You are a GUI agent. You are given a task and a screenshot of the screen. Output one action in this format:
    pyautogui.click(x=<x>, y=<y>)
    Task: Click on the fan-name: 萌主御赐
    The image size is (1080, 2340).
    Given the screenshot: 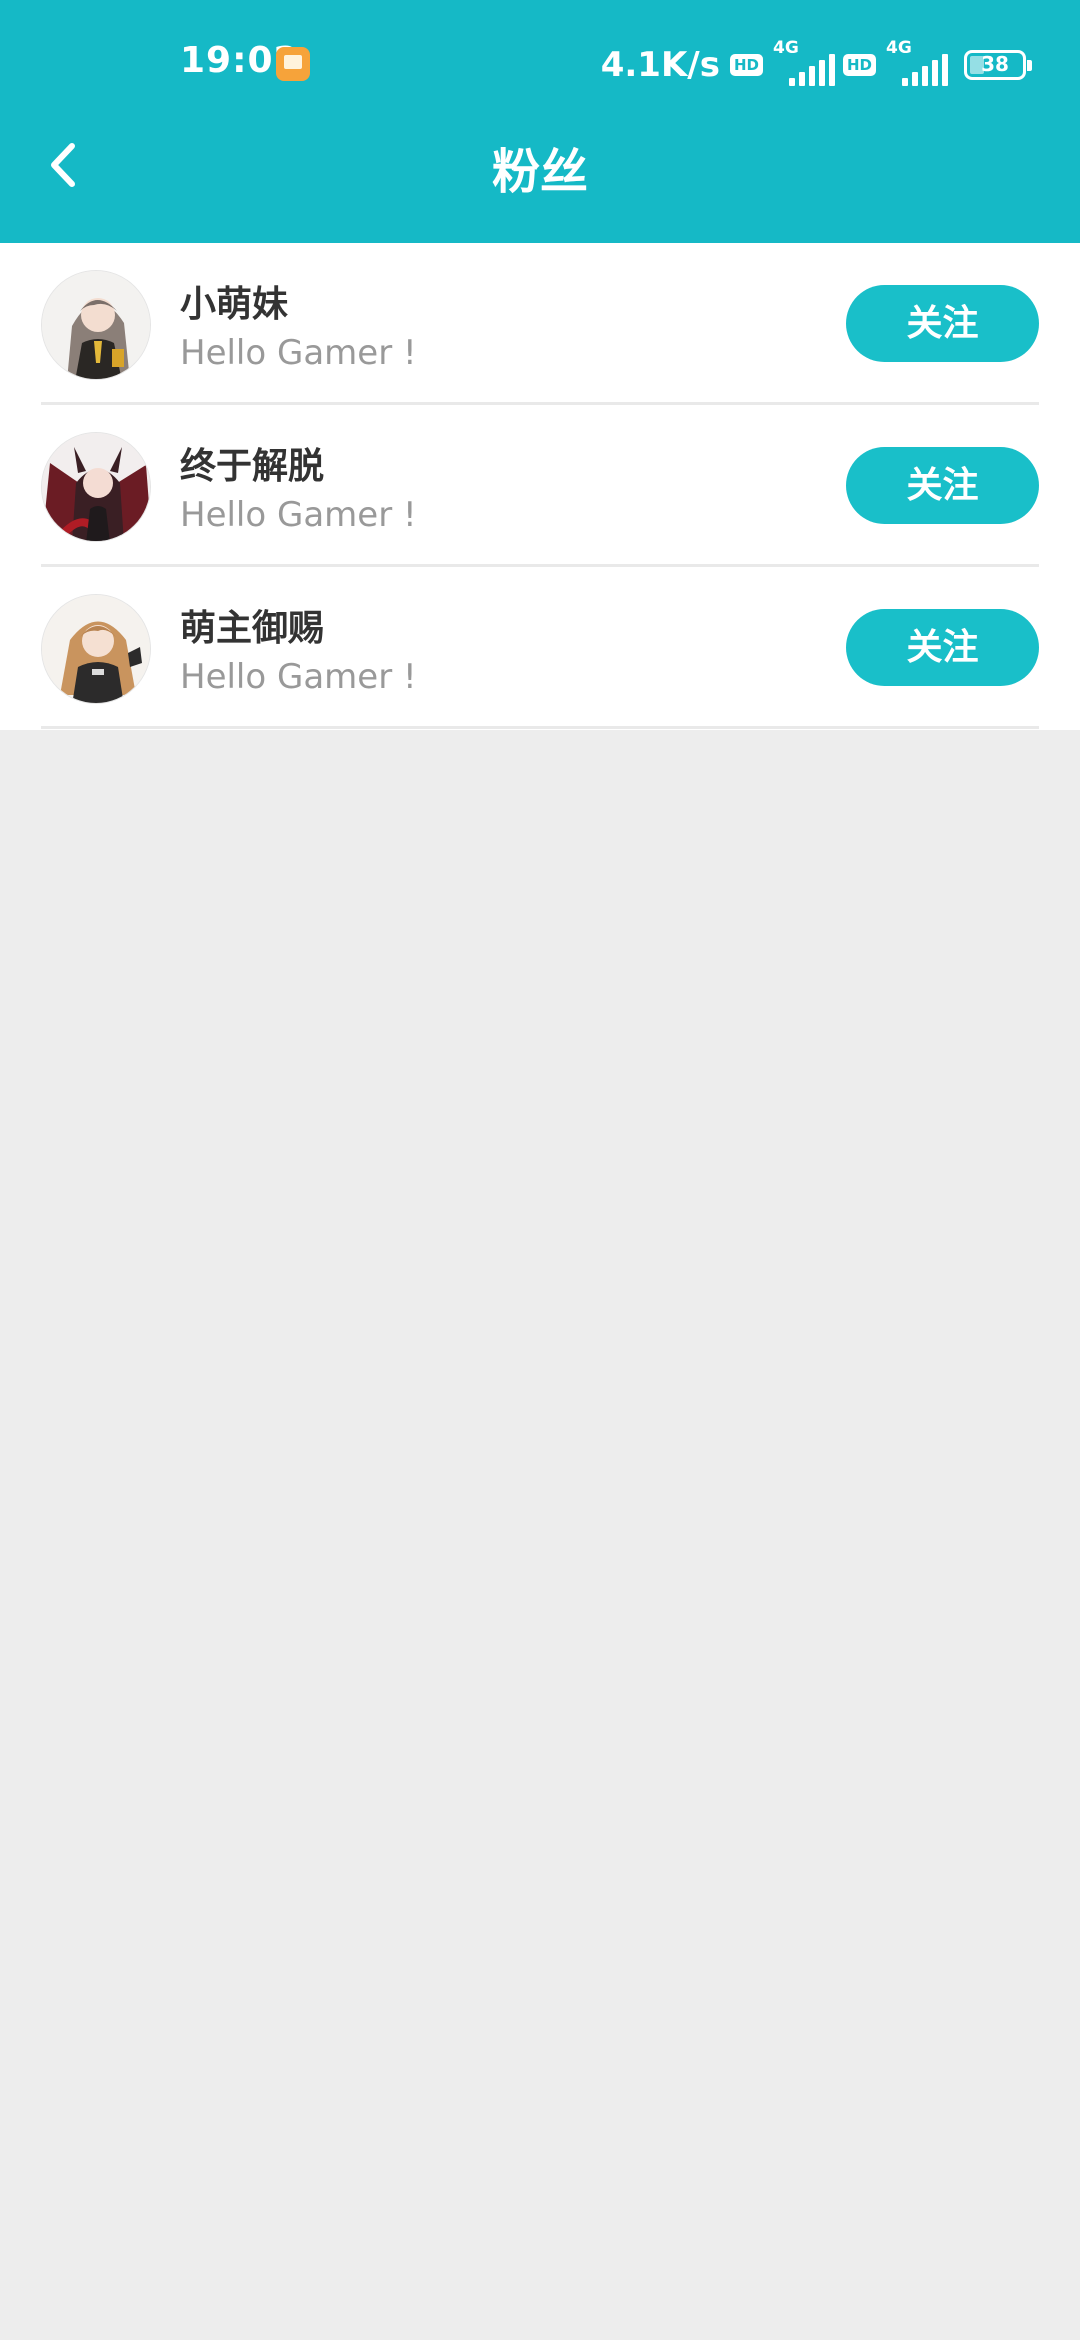 What is the action you would take?
    pyautogui.click(x=252, y=628)
    